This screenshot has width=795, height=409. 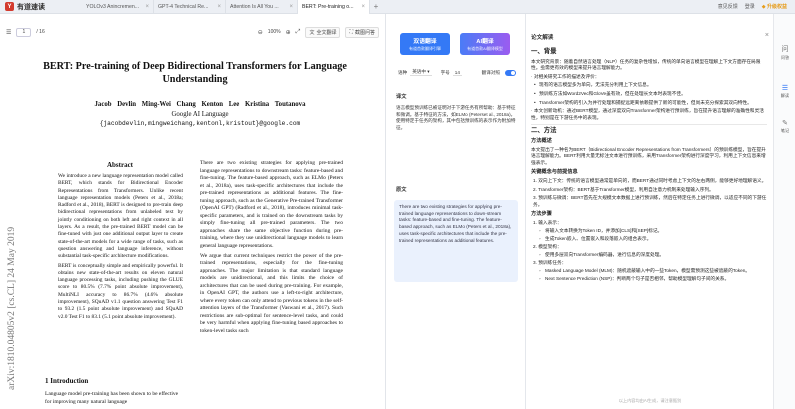 I want to click on zoom-in-icon: ⊕, so click(x=288, y=32).